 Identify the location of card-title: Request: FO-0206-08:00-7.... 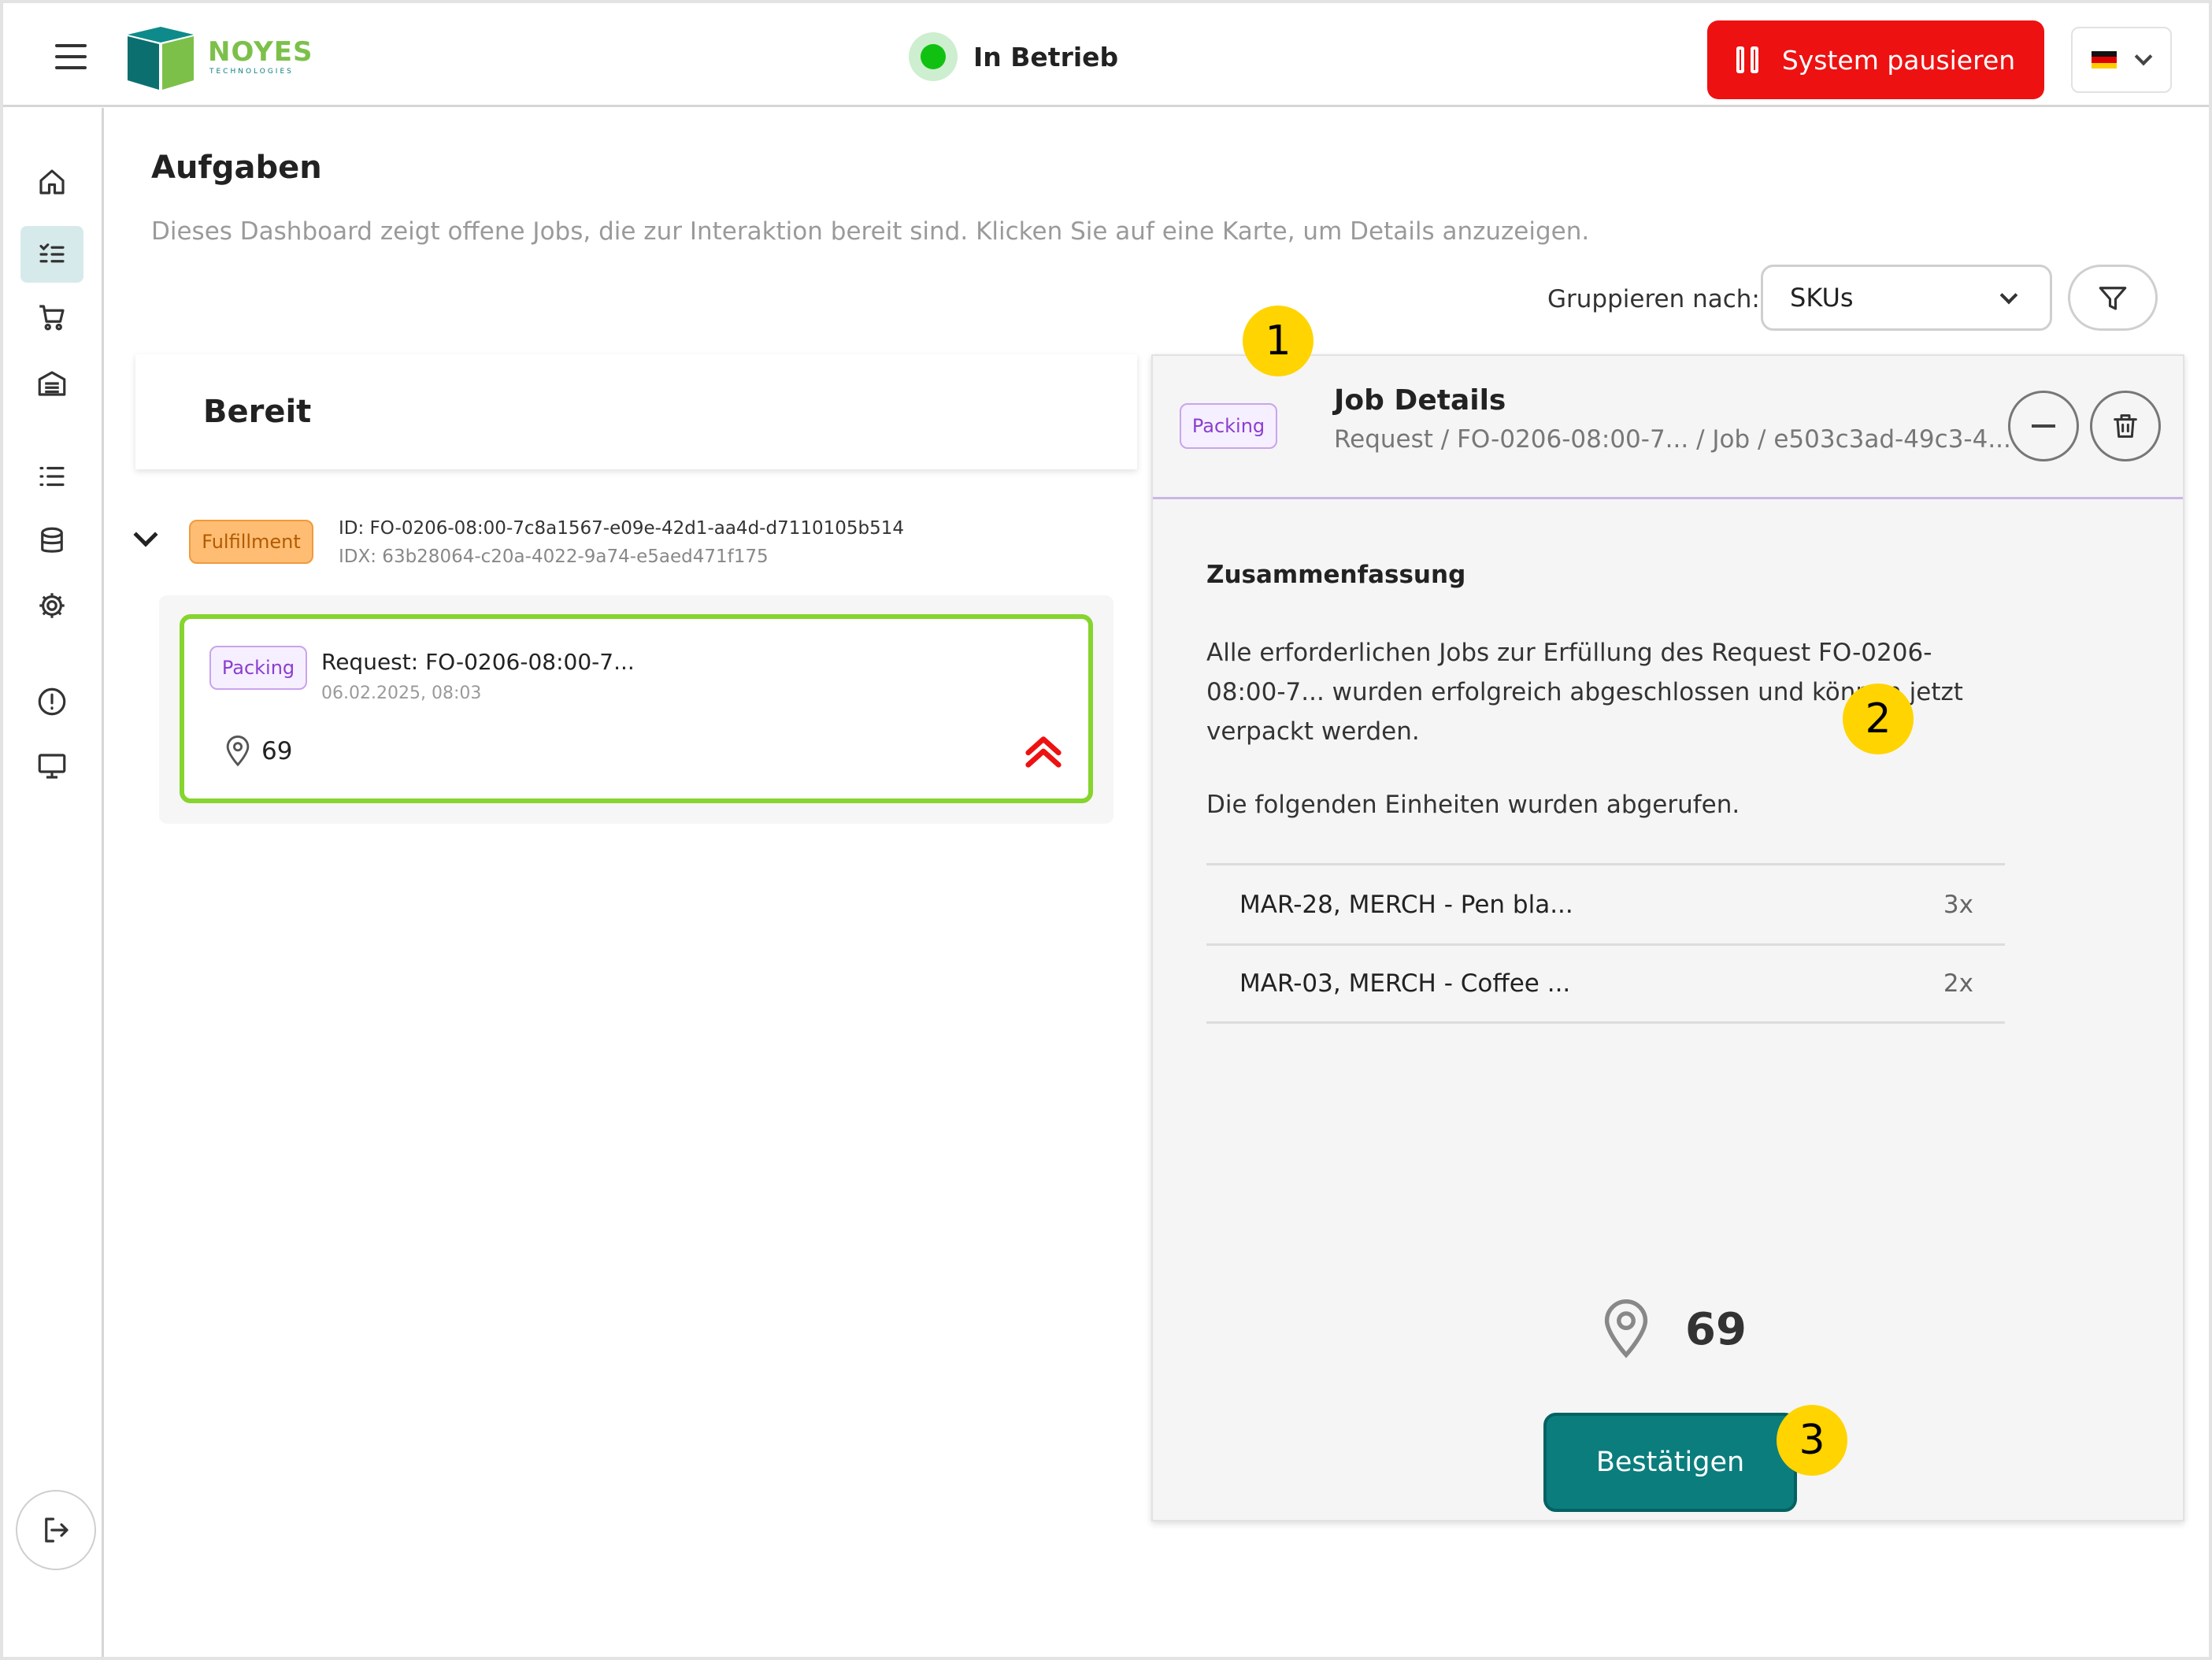
(478, 662).